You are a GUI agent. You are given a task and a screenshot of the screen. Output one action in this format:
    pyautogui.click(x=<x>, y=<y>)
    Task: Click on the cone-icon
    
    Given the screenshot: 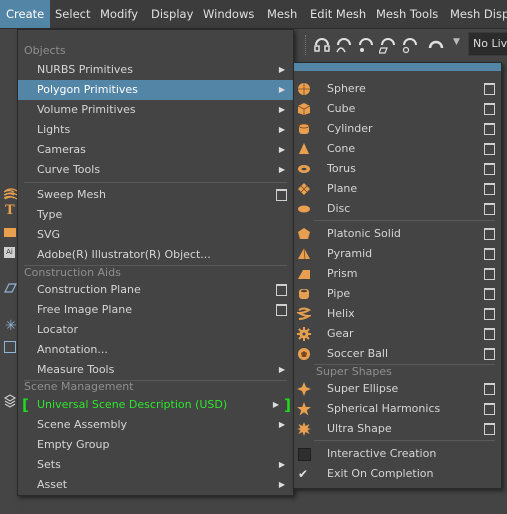 What is the action you would take?
    pyautogui.click(x=304, y=148)
    